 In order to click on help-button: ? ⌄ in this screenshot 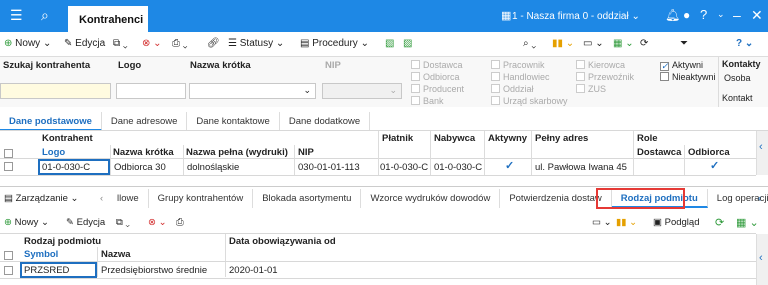, I will do `click(744, 43)`.